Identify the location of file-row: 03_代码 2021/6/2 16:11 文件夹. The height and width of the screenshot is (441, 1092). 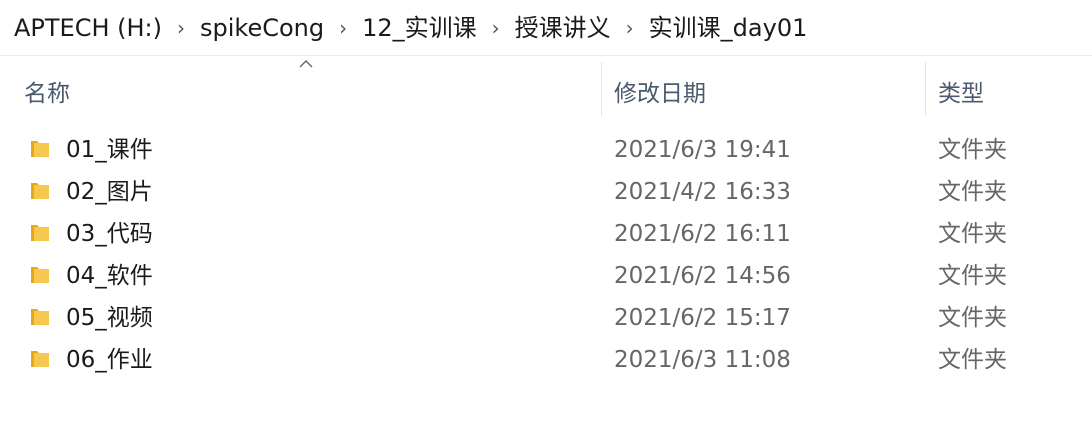
(546, 234).